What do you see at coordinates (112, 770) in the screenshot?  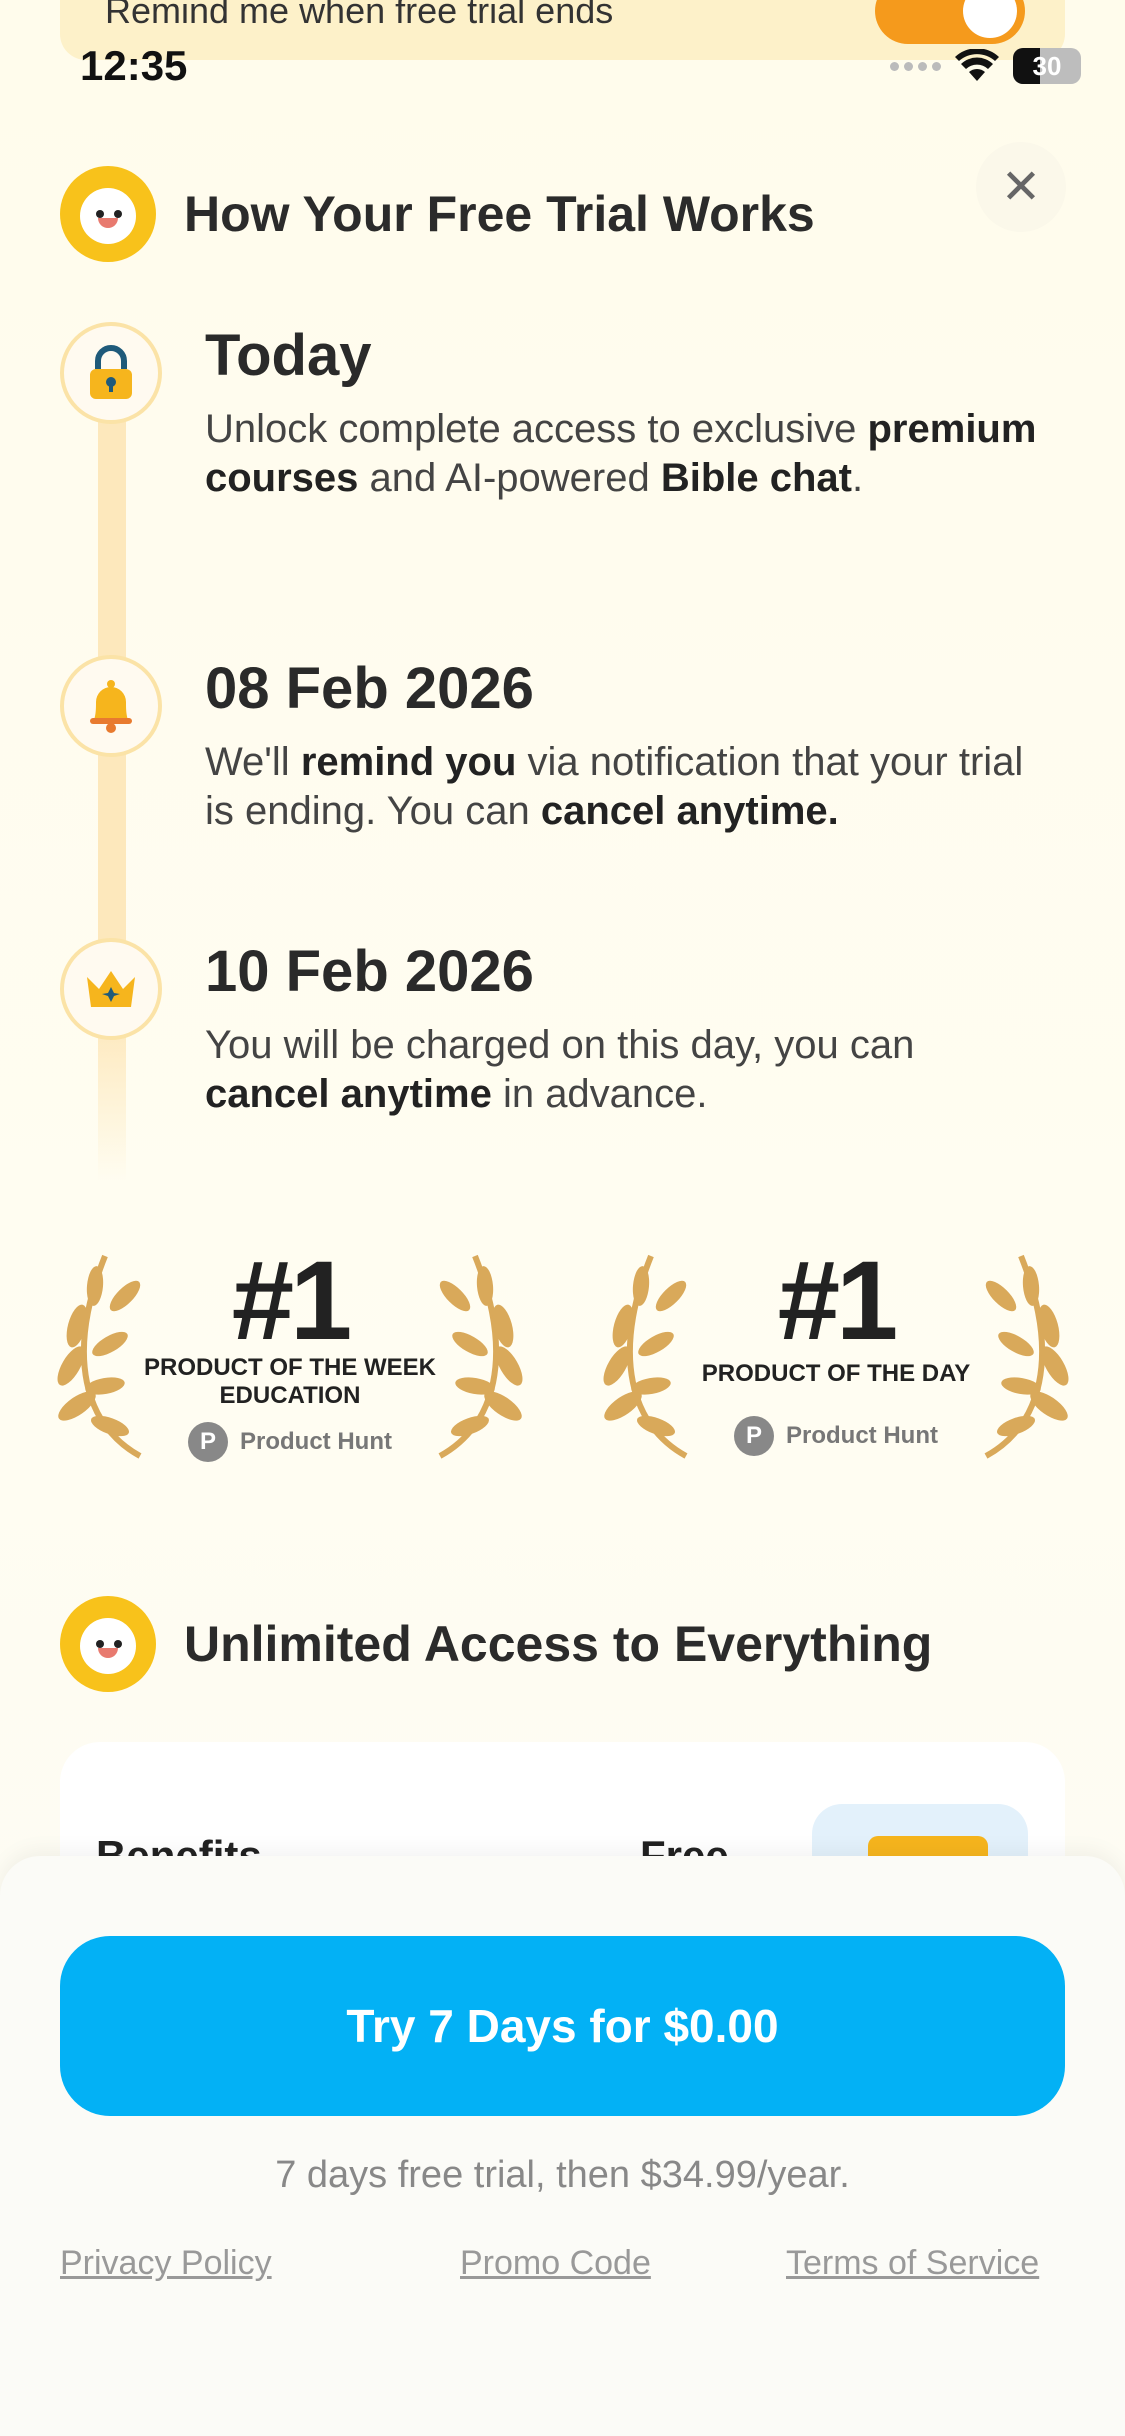 I see `timeline-track` at bounding box center [112, 770].